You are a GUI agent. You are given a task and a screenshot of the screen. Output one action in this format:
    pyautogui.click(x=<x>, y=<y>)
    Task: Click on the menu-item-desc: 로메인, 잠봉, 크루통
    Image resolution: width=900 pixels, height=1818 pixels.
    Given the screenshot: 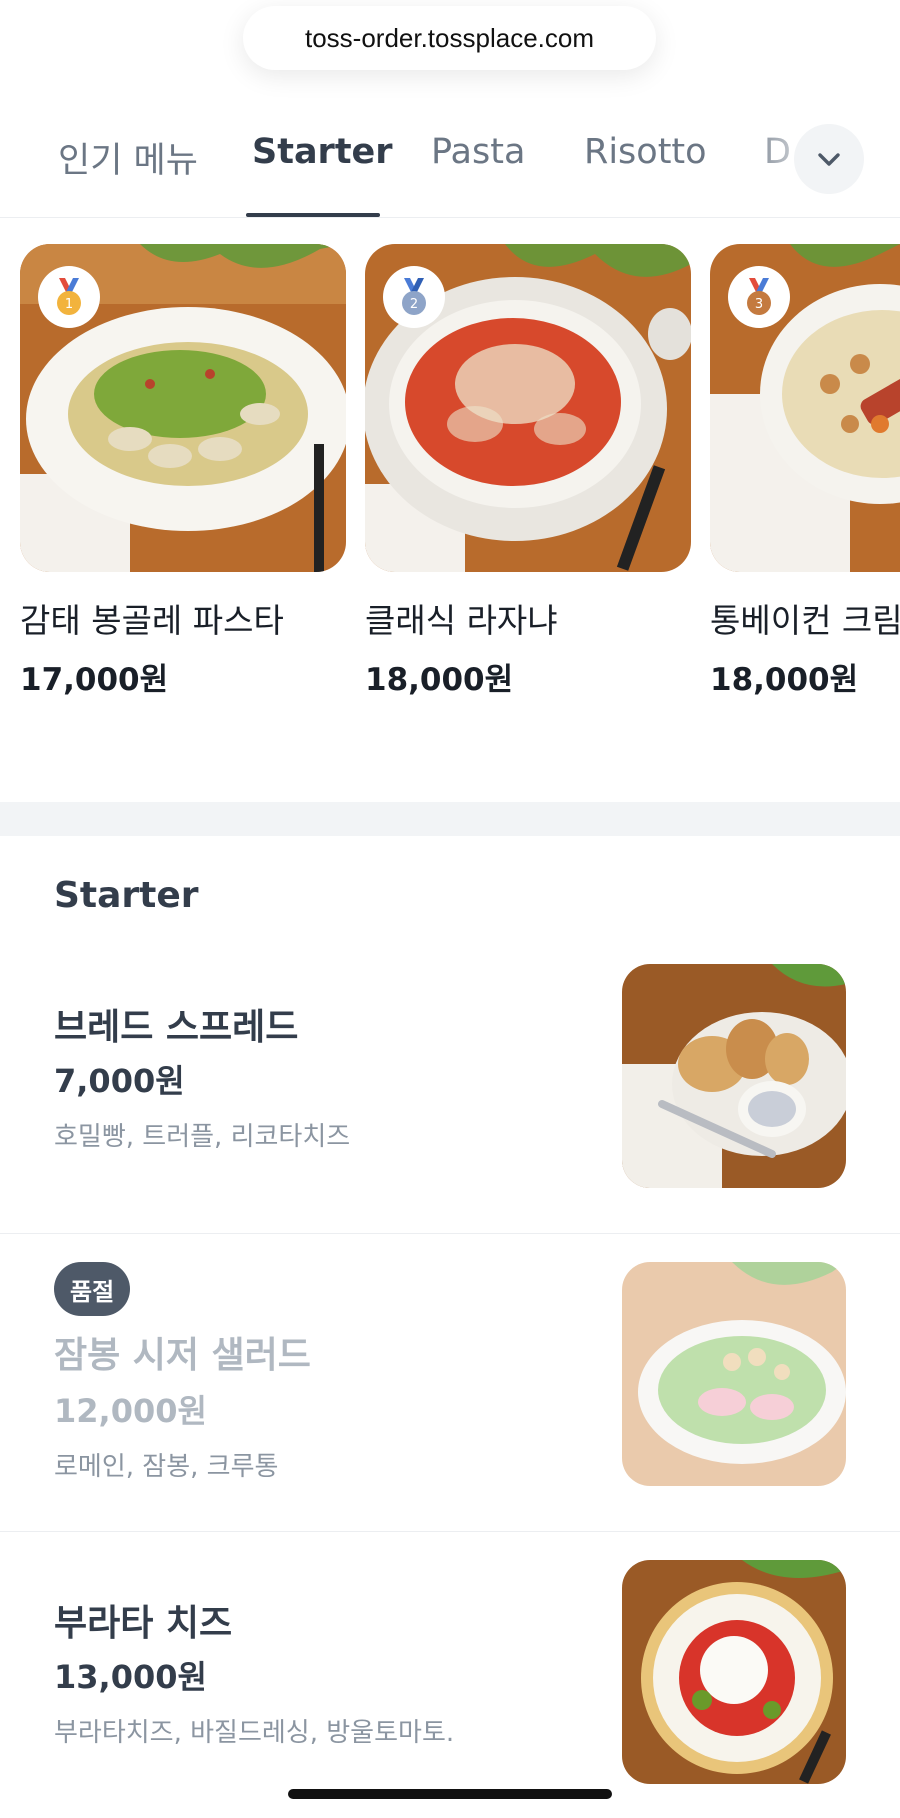 What is the action you would take?
    pyautogui.click(x=166, y=1467)
    